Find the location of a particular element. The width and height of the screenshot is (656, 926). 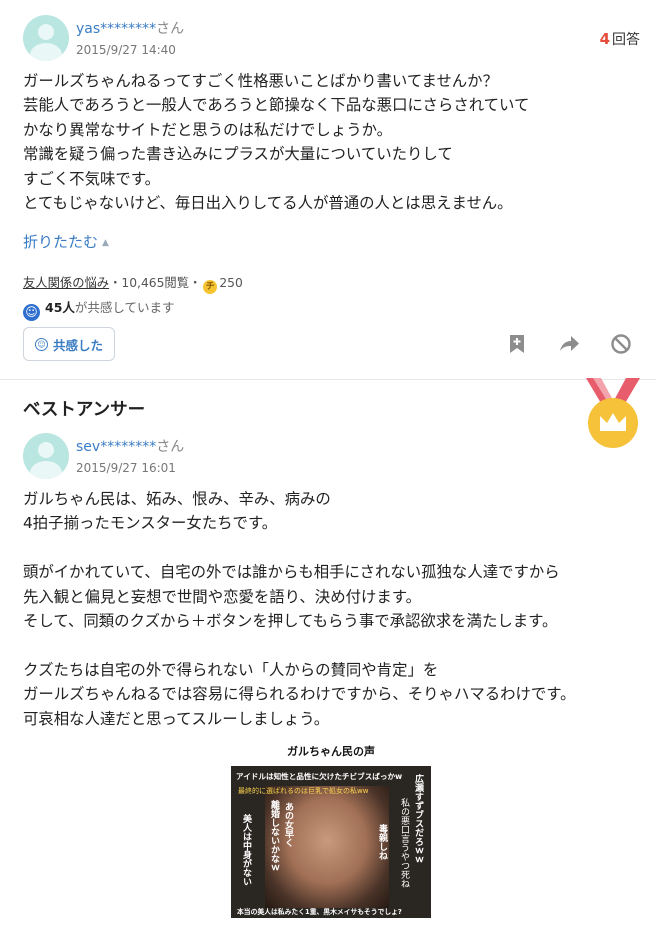

coin-amount: 250 is located at coordinates (231, 283).